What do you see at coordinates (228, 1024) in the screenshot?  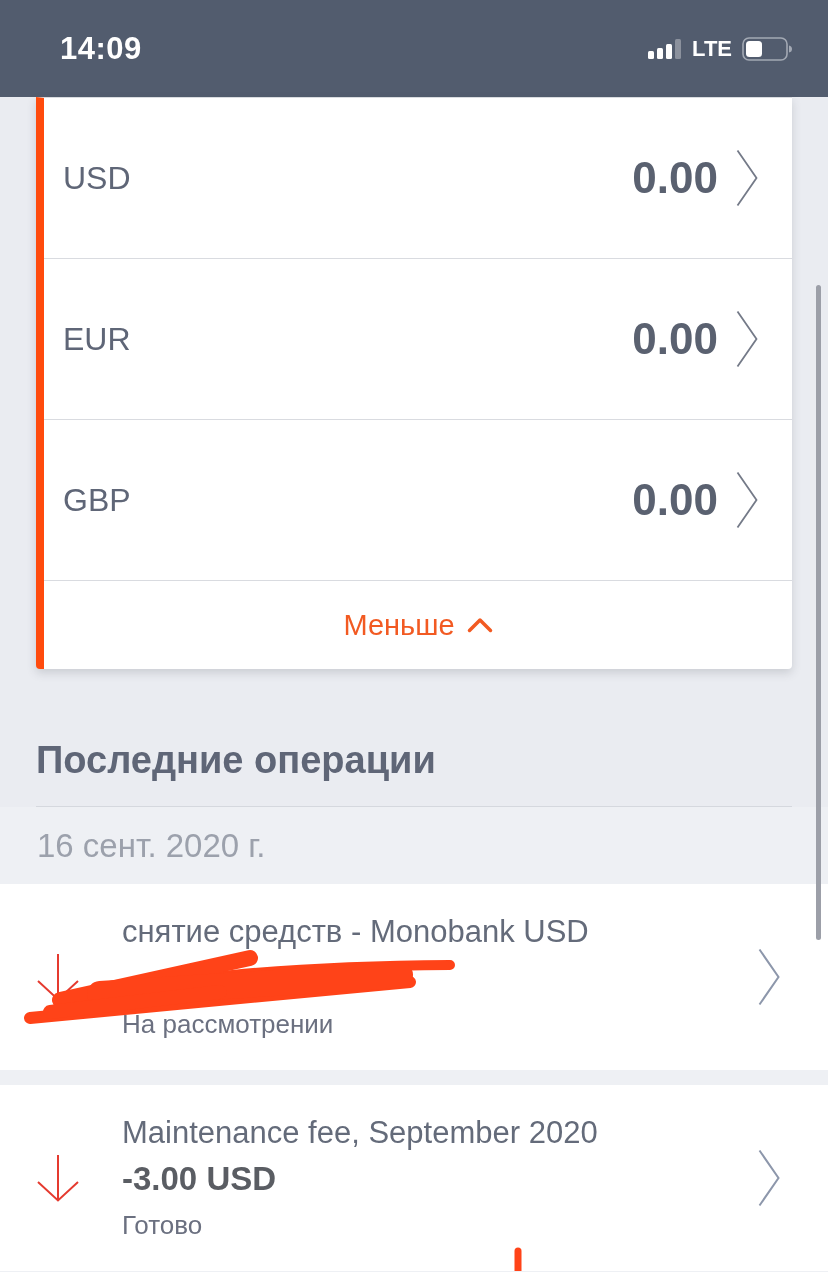 I see `transaction-status: На рассмотрении` at bounding box center [228, 1024].